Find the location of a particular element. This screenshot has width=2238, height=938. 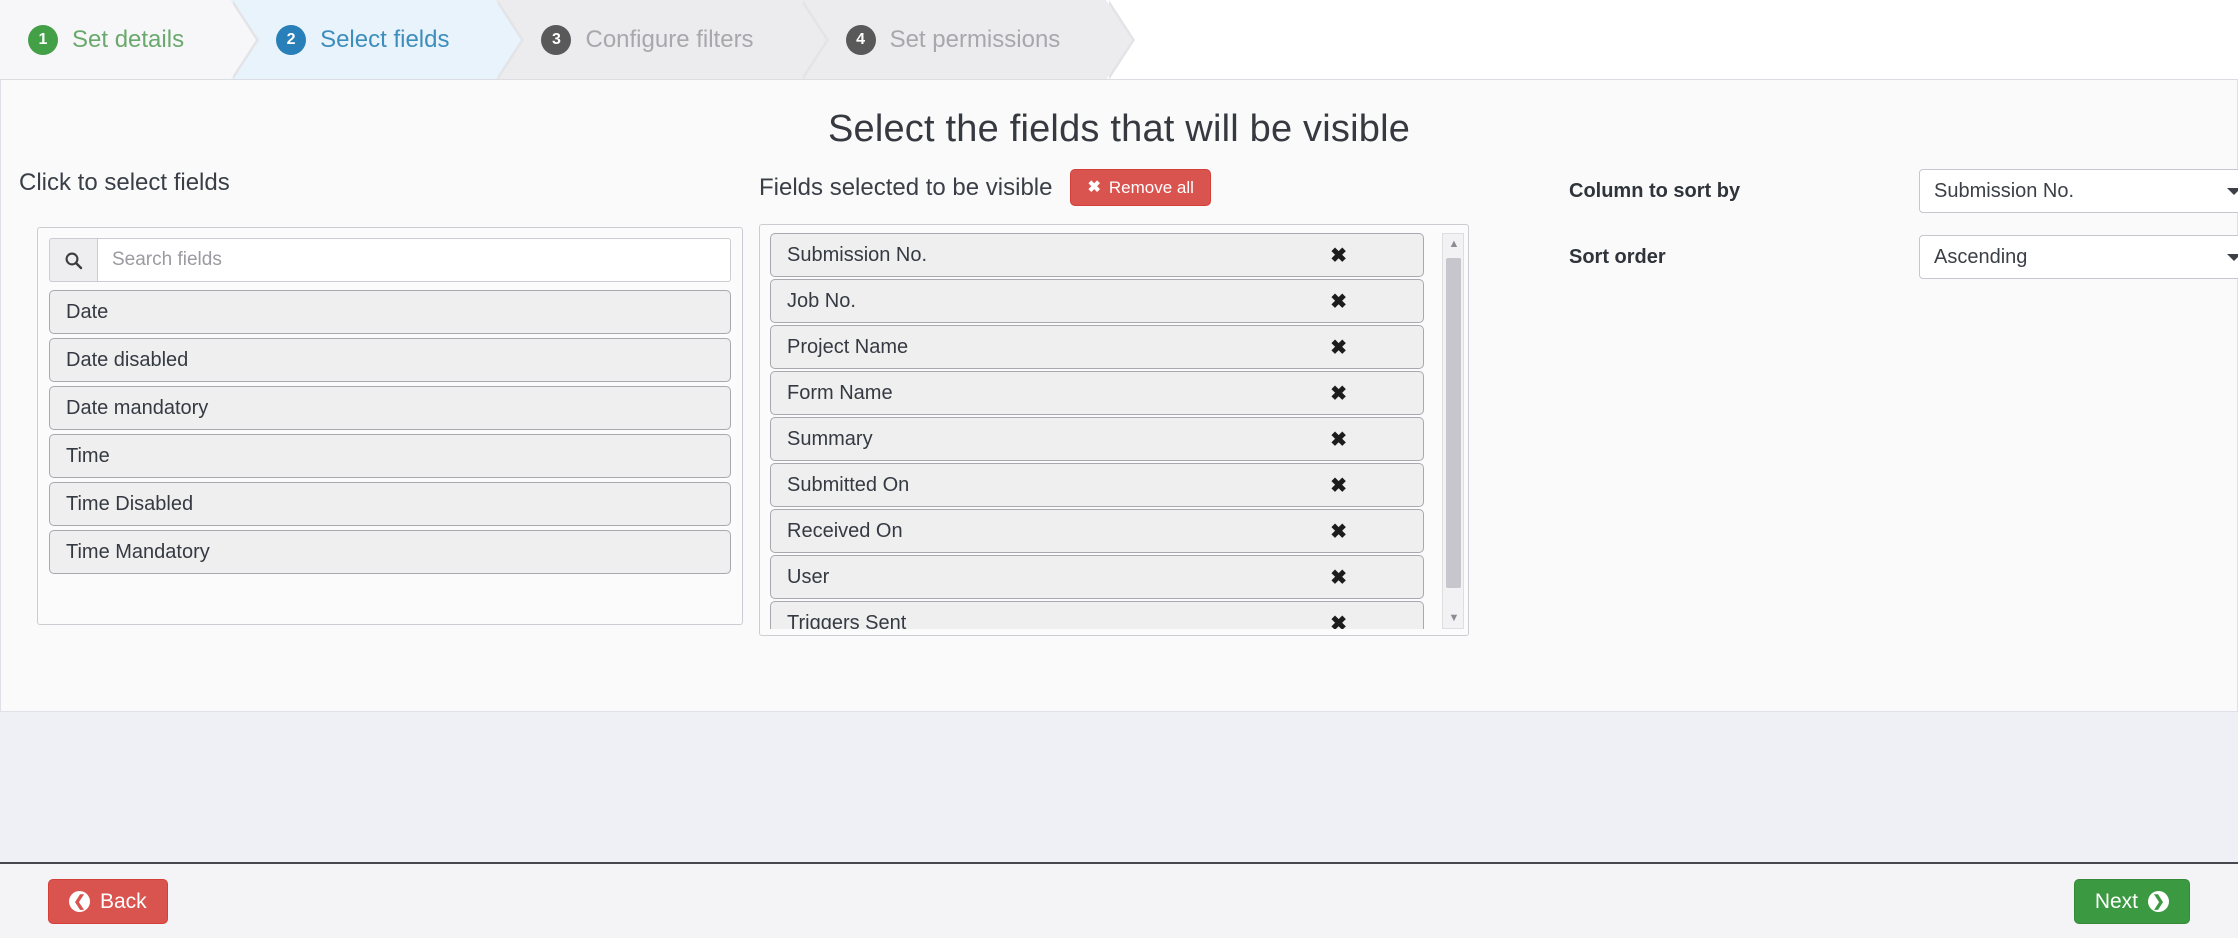

close-icon: ✖ is located at coordinates (1094, 187).